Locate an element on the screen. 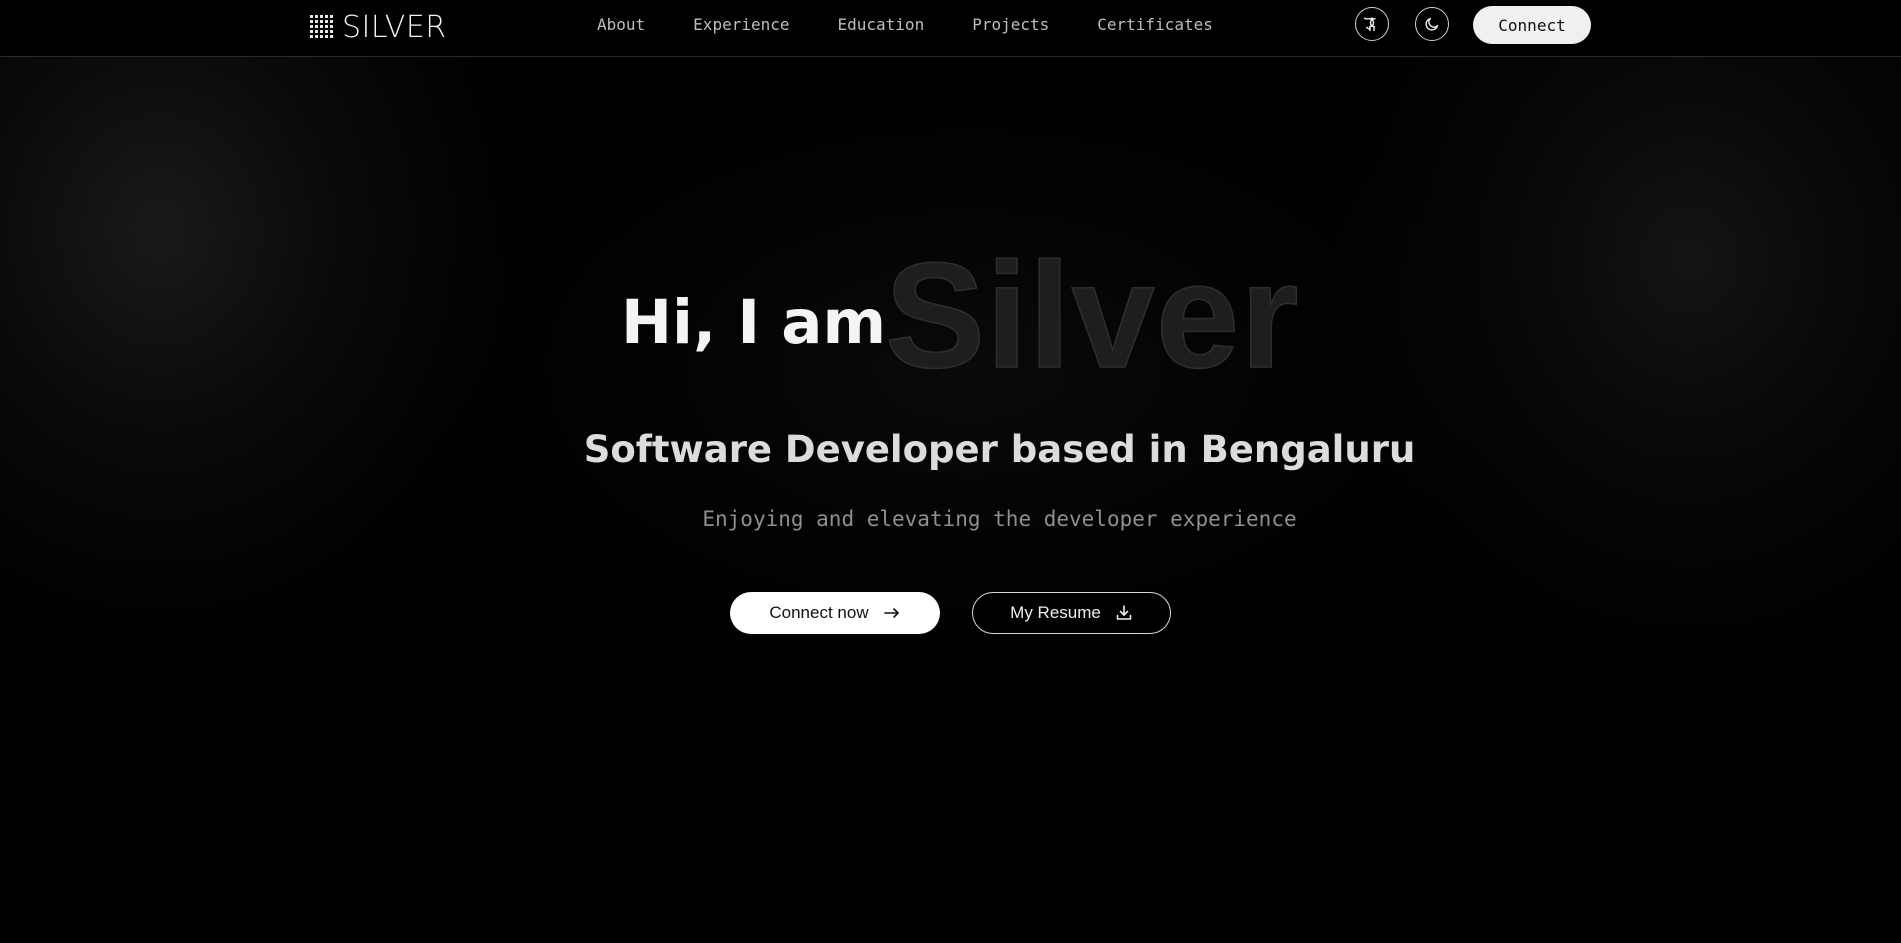 This screenshot has height=943, width=1901. github-button is located at coordinates (1372, 24).